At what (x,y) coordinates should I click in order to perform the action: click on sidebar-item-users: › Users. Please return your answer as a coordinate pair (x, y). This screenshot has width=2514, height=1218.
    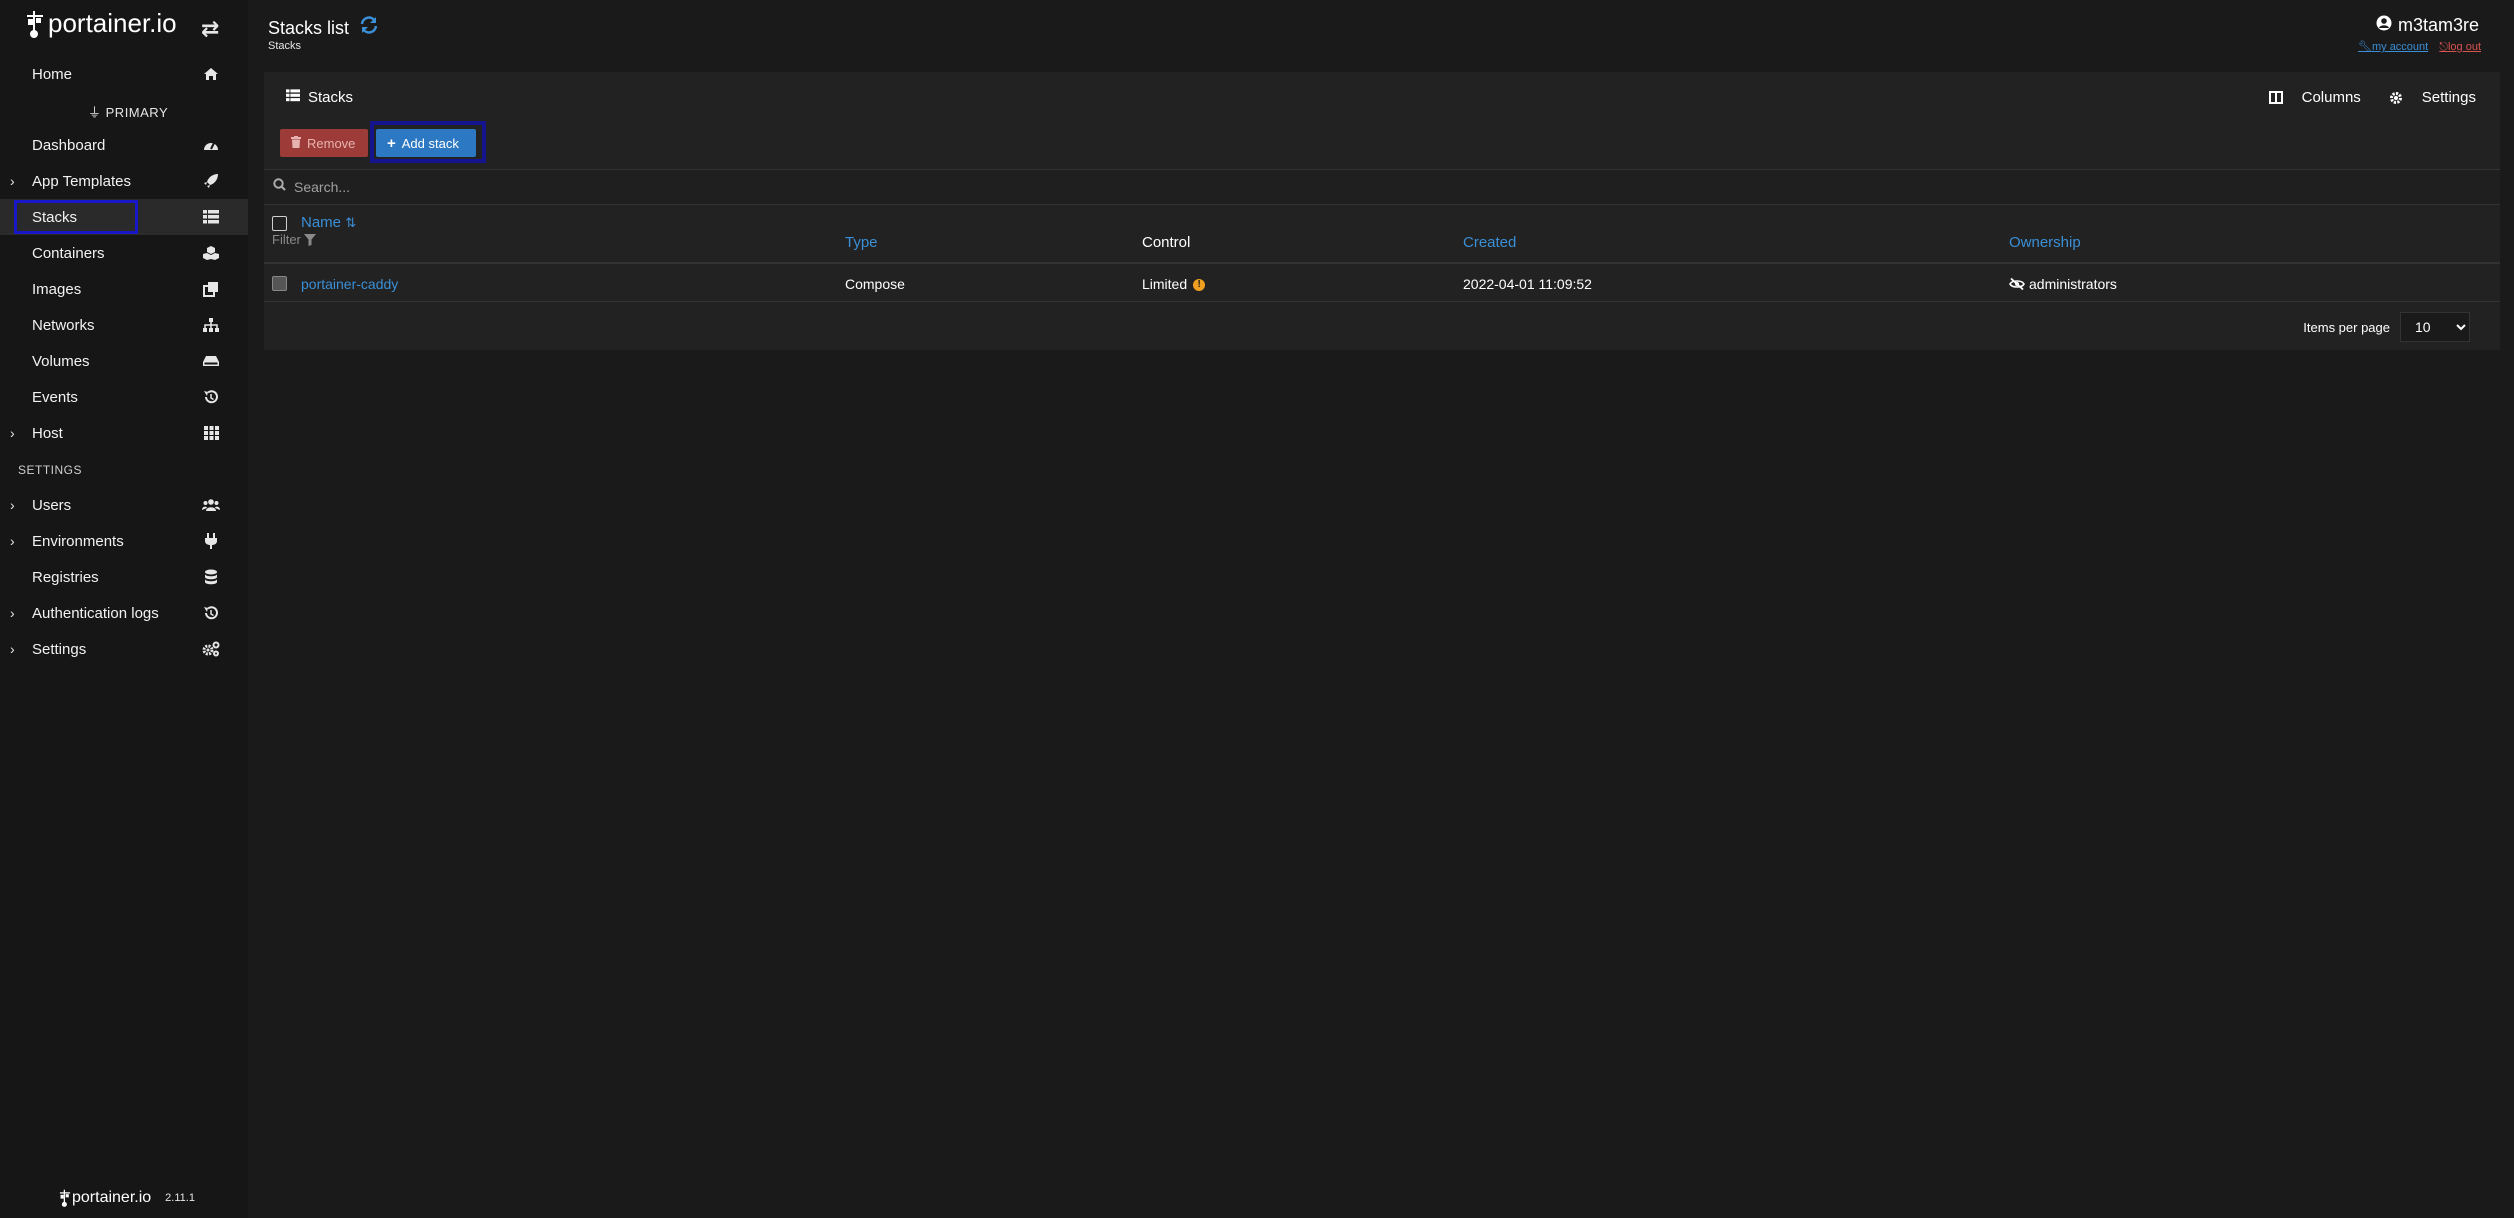
    Looking at the image, I should click on (124, 505).